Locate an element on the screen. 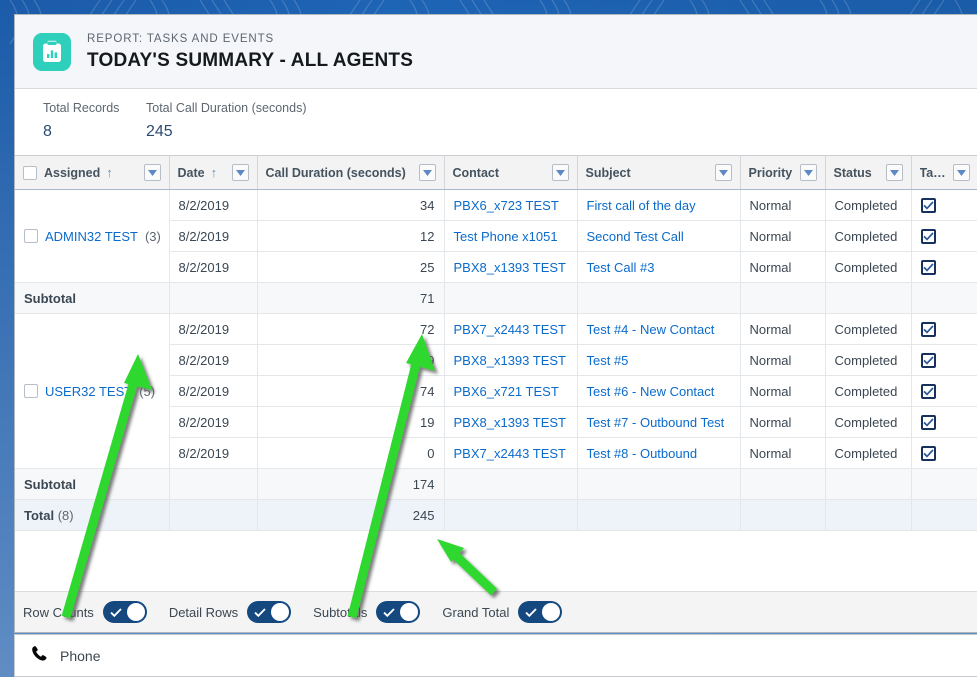  contact-link: Test Phone x1051 is located at coordinates (506, 236).